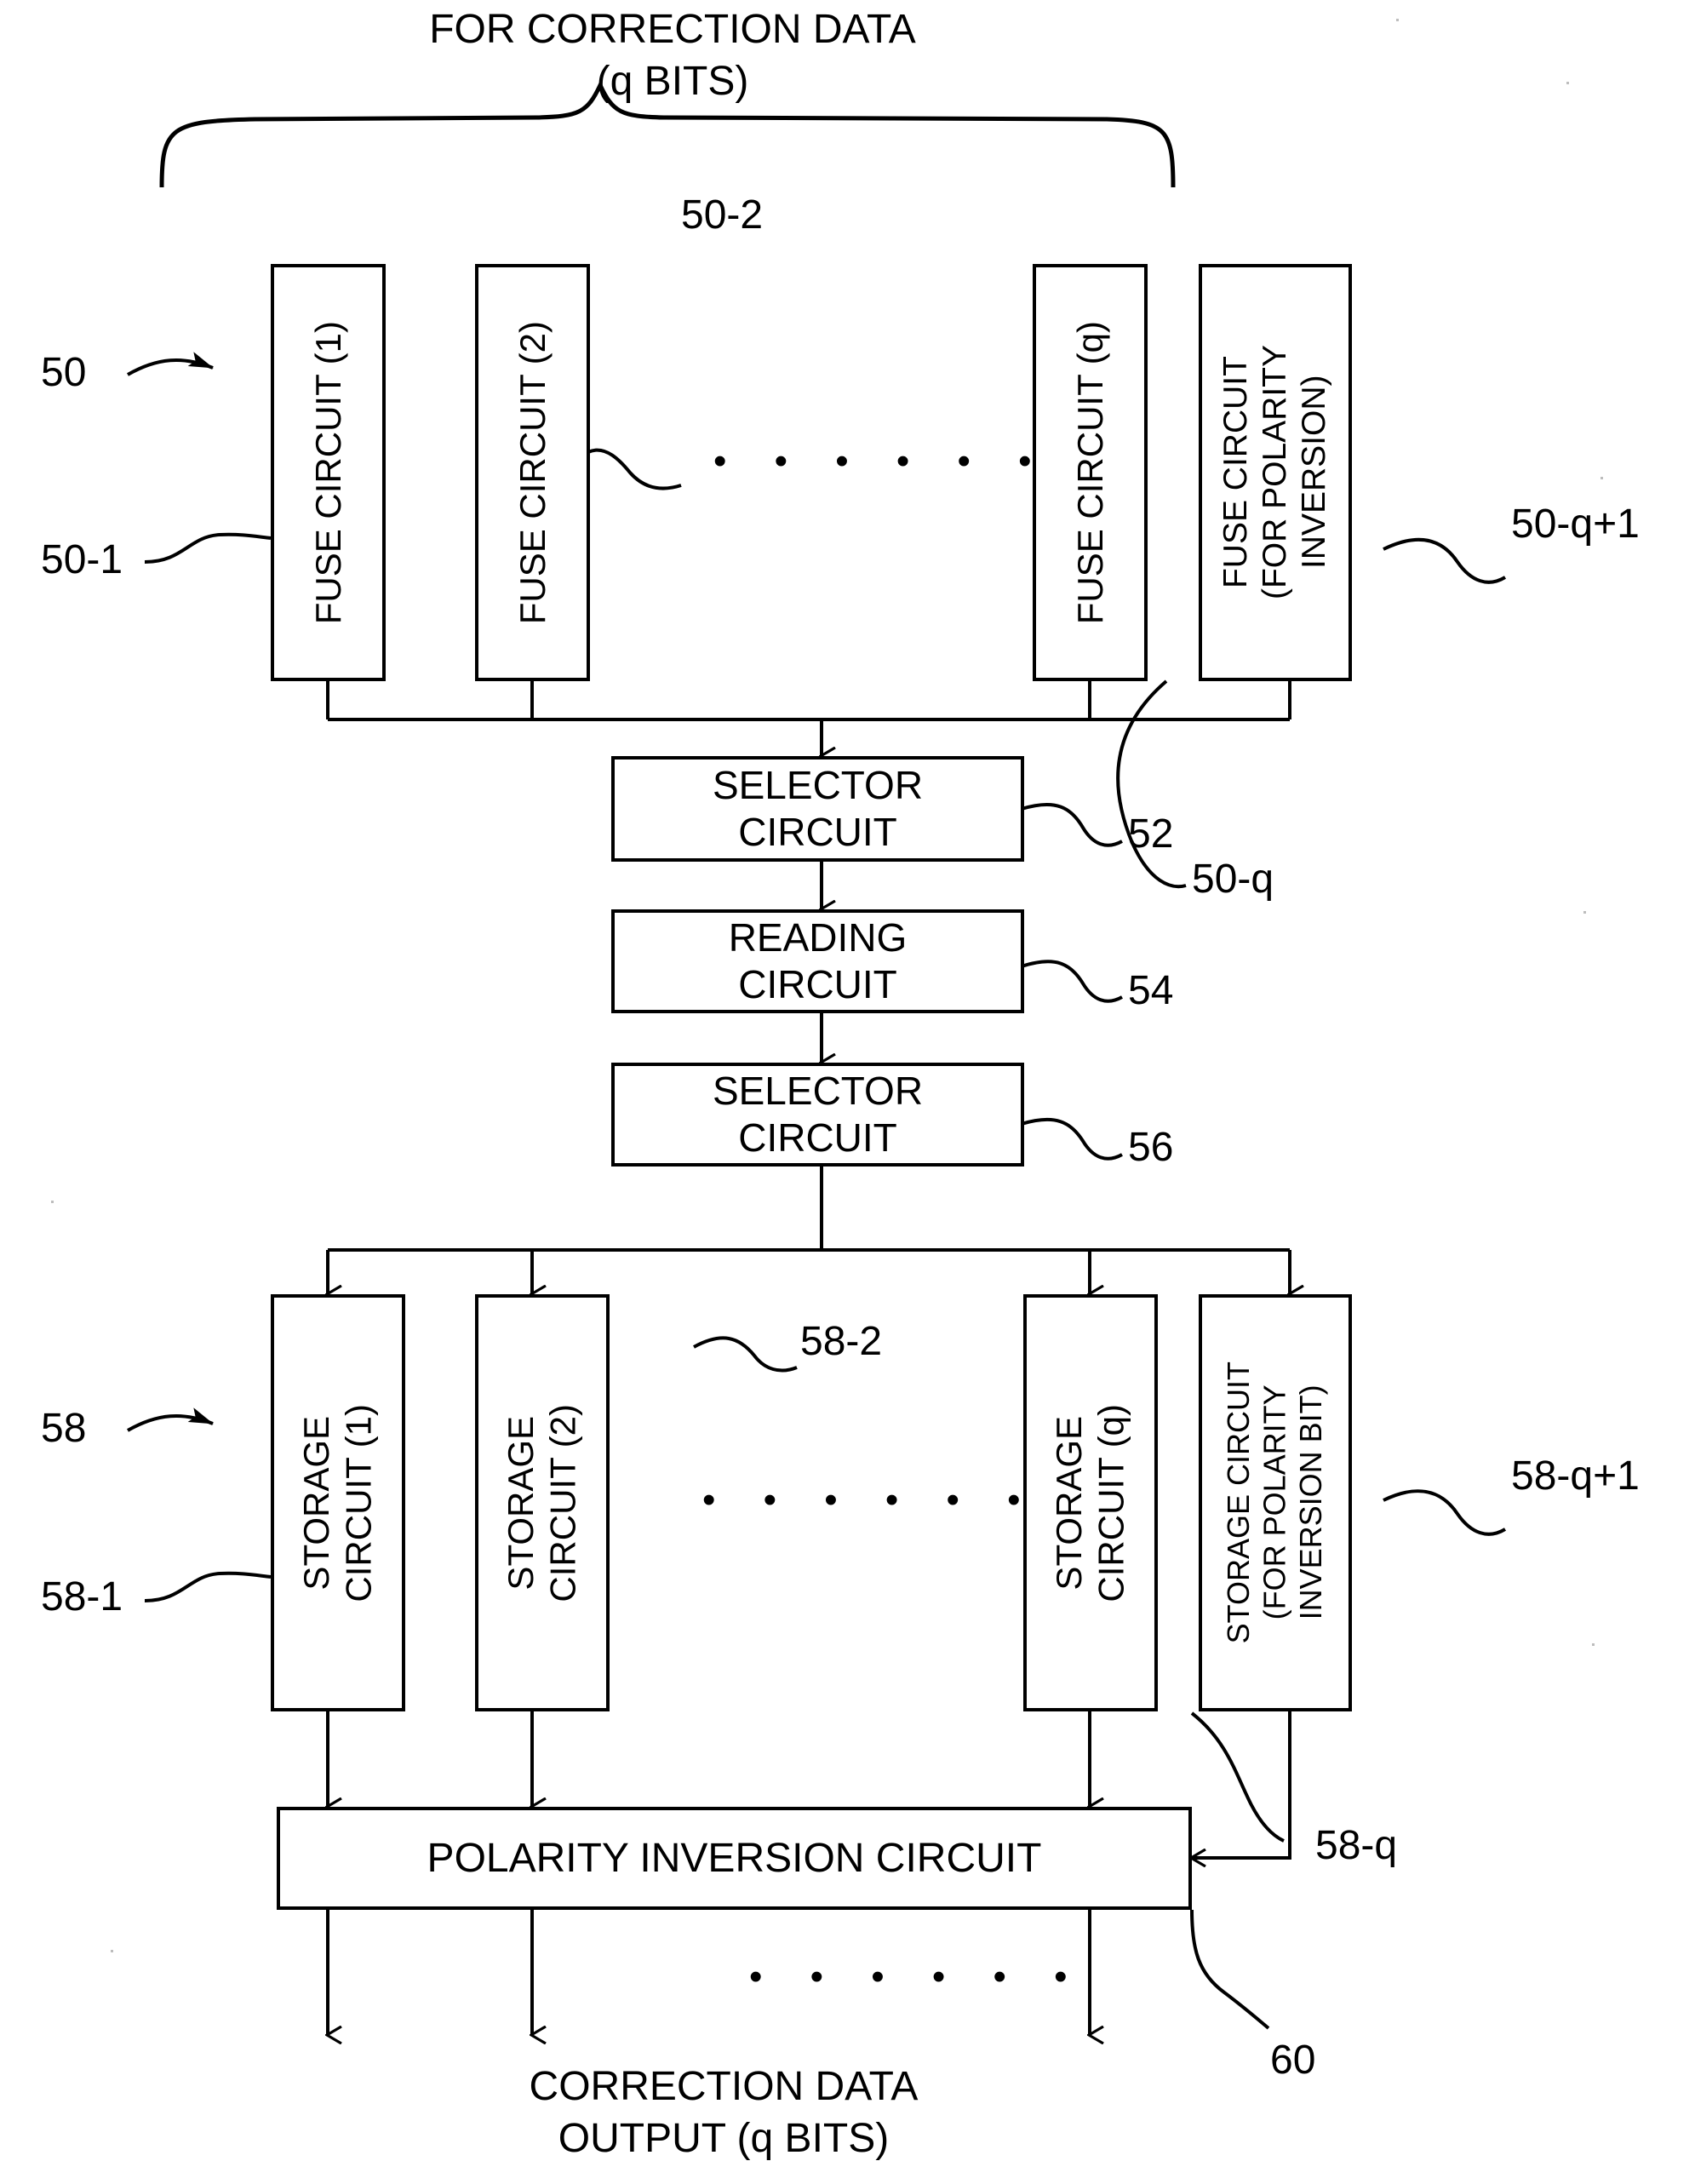 The height and width of the screenshot is (2184, 1695). Describe the element at coordinates (1575, 1476) in the screenshot. I see `ref-label-58-q-plus-1: 58-q+1` at that location.